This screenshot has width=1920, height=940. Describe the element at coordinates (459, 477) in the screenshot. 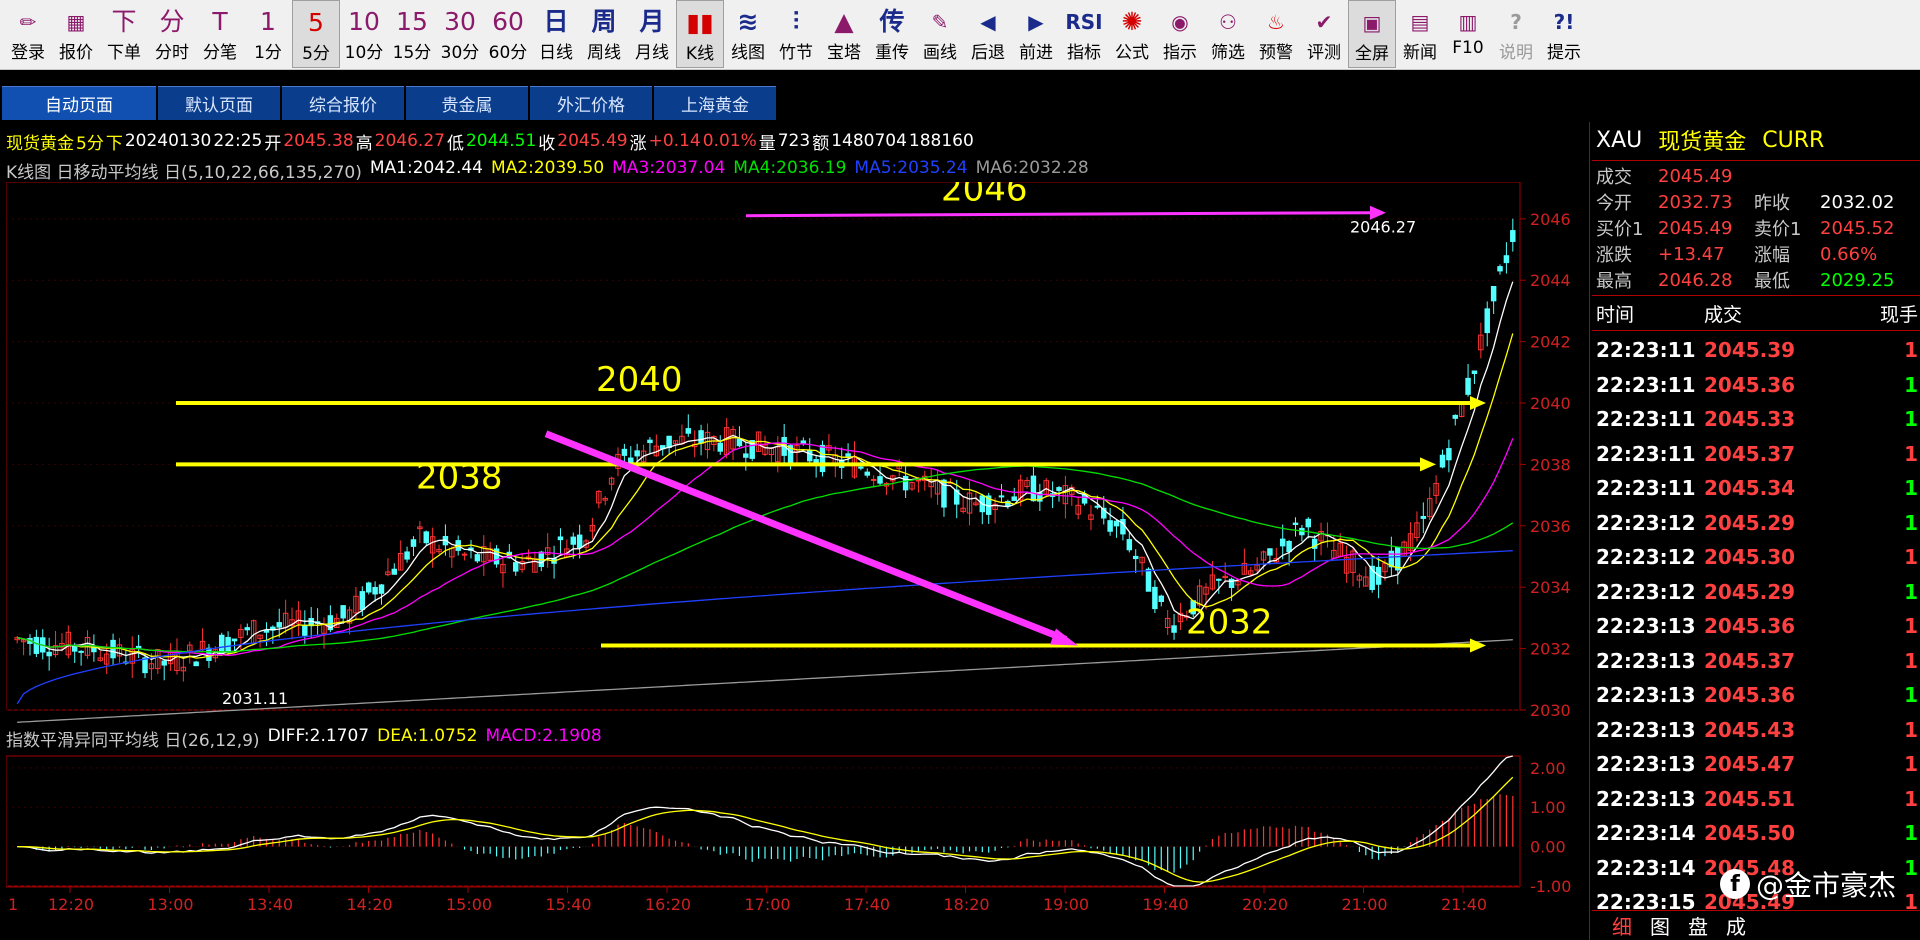

I see `level-label: 2038` at that location.